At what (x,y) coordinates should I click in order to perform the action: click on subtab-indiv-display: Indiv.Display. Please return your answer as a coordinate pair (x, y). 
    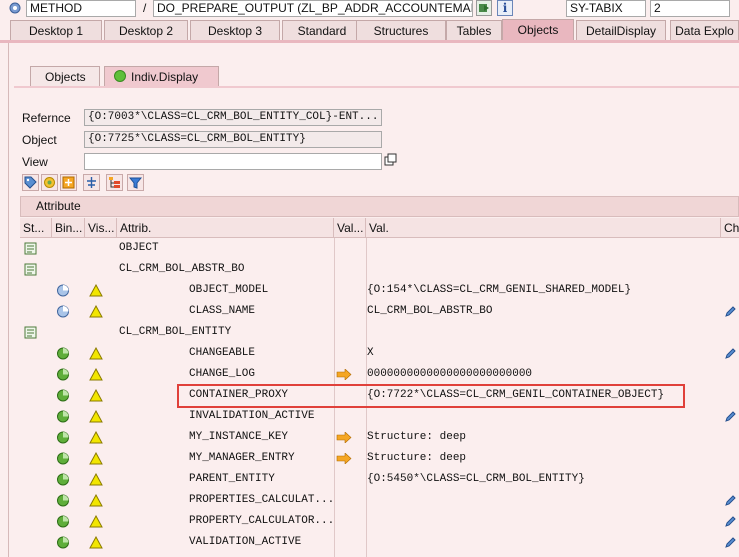
    Looking at the image, I should click on (161, 76).